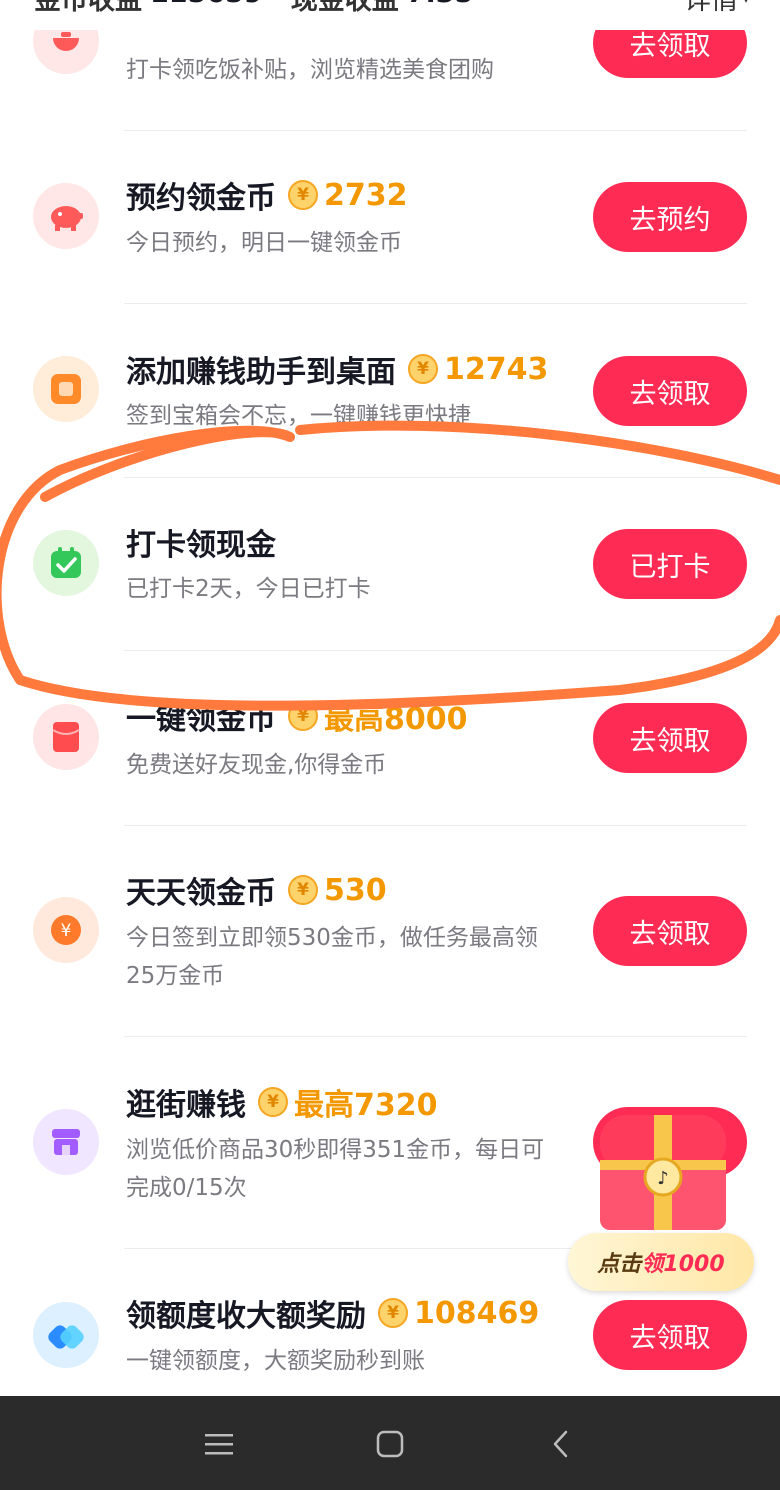 This screenshot has width=780, height=1490. I want to click on menu-icon, so click(219, 1444).